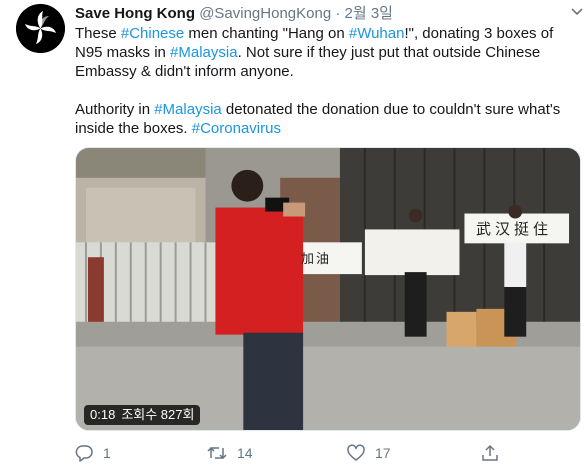  I want to click on sign-left-text: 加油, so click(316, 259).